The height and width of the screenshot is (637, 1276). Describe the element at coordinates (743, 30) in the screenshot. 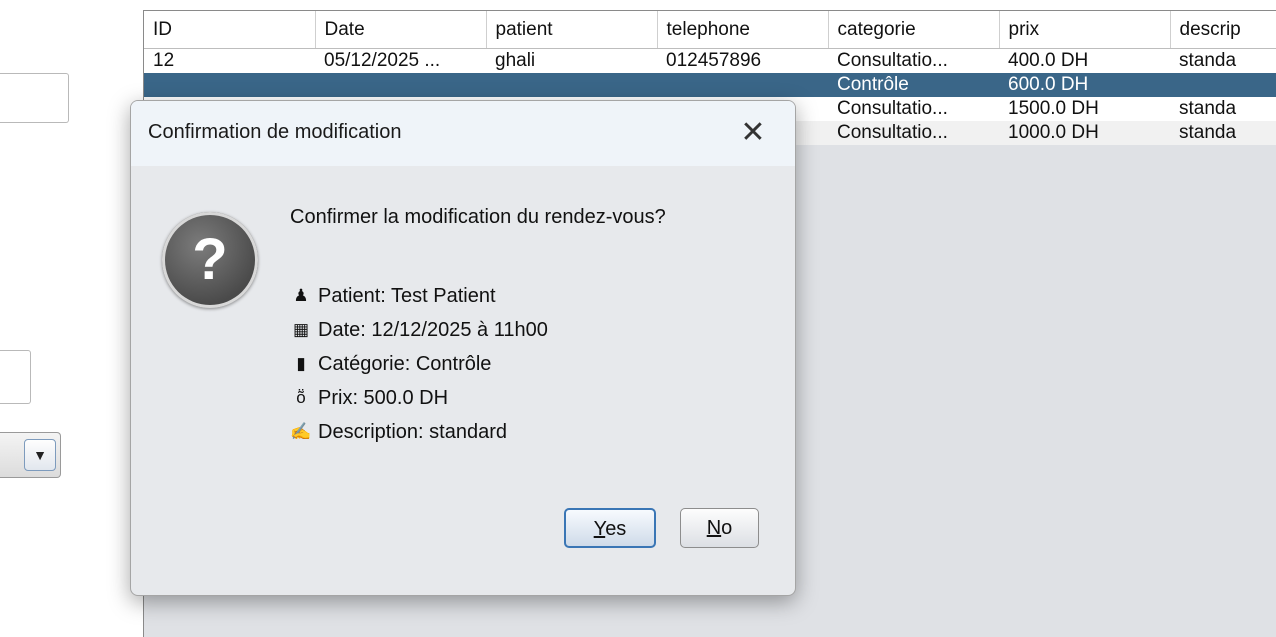

I see `column-header-telephone: telephone` at that location.